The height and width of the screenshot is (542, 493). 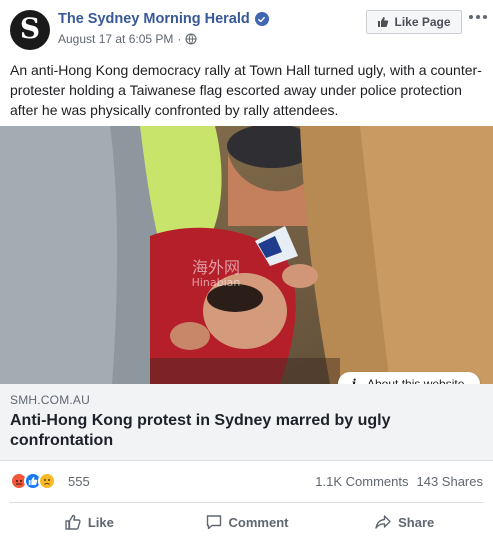 I want to click on comment-button: Comment, so click(x=247, y=522).